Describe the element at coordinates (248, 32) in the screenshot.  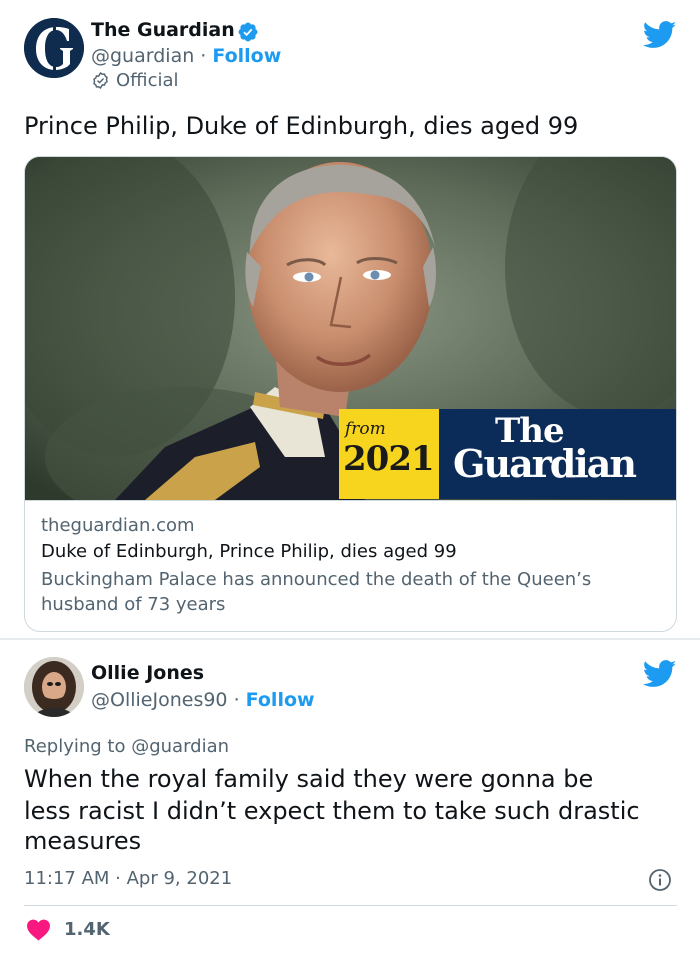
I see `verified-badge-icon` at that location.